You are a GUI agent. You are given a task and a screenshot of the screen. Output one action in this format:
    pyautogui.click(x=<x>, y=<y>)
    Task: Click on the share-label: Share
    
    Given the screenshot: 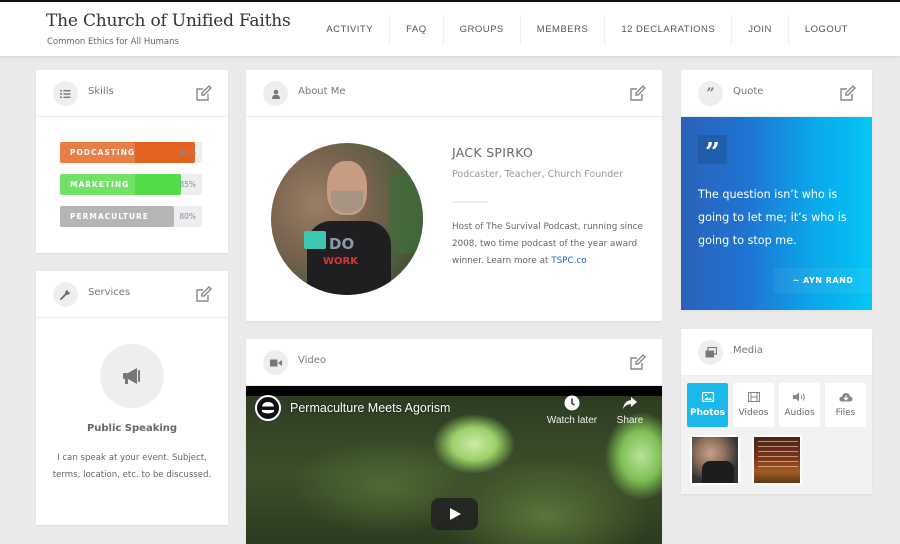 What is the action you would take?
    pyautogui.click(x=630, y=420)
    